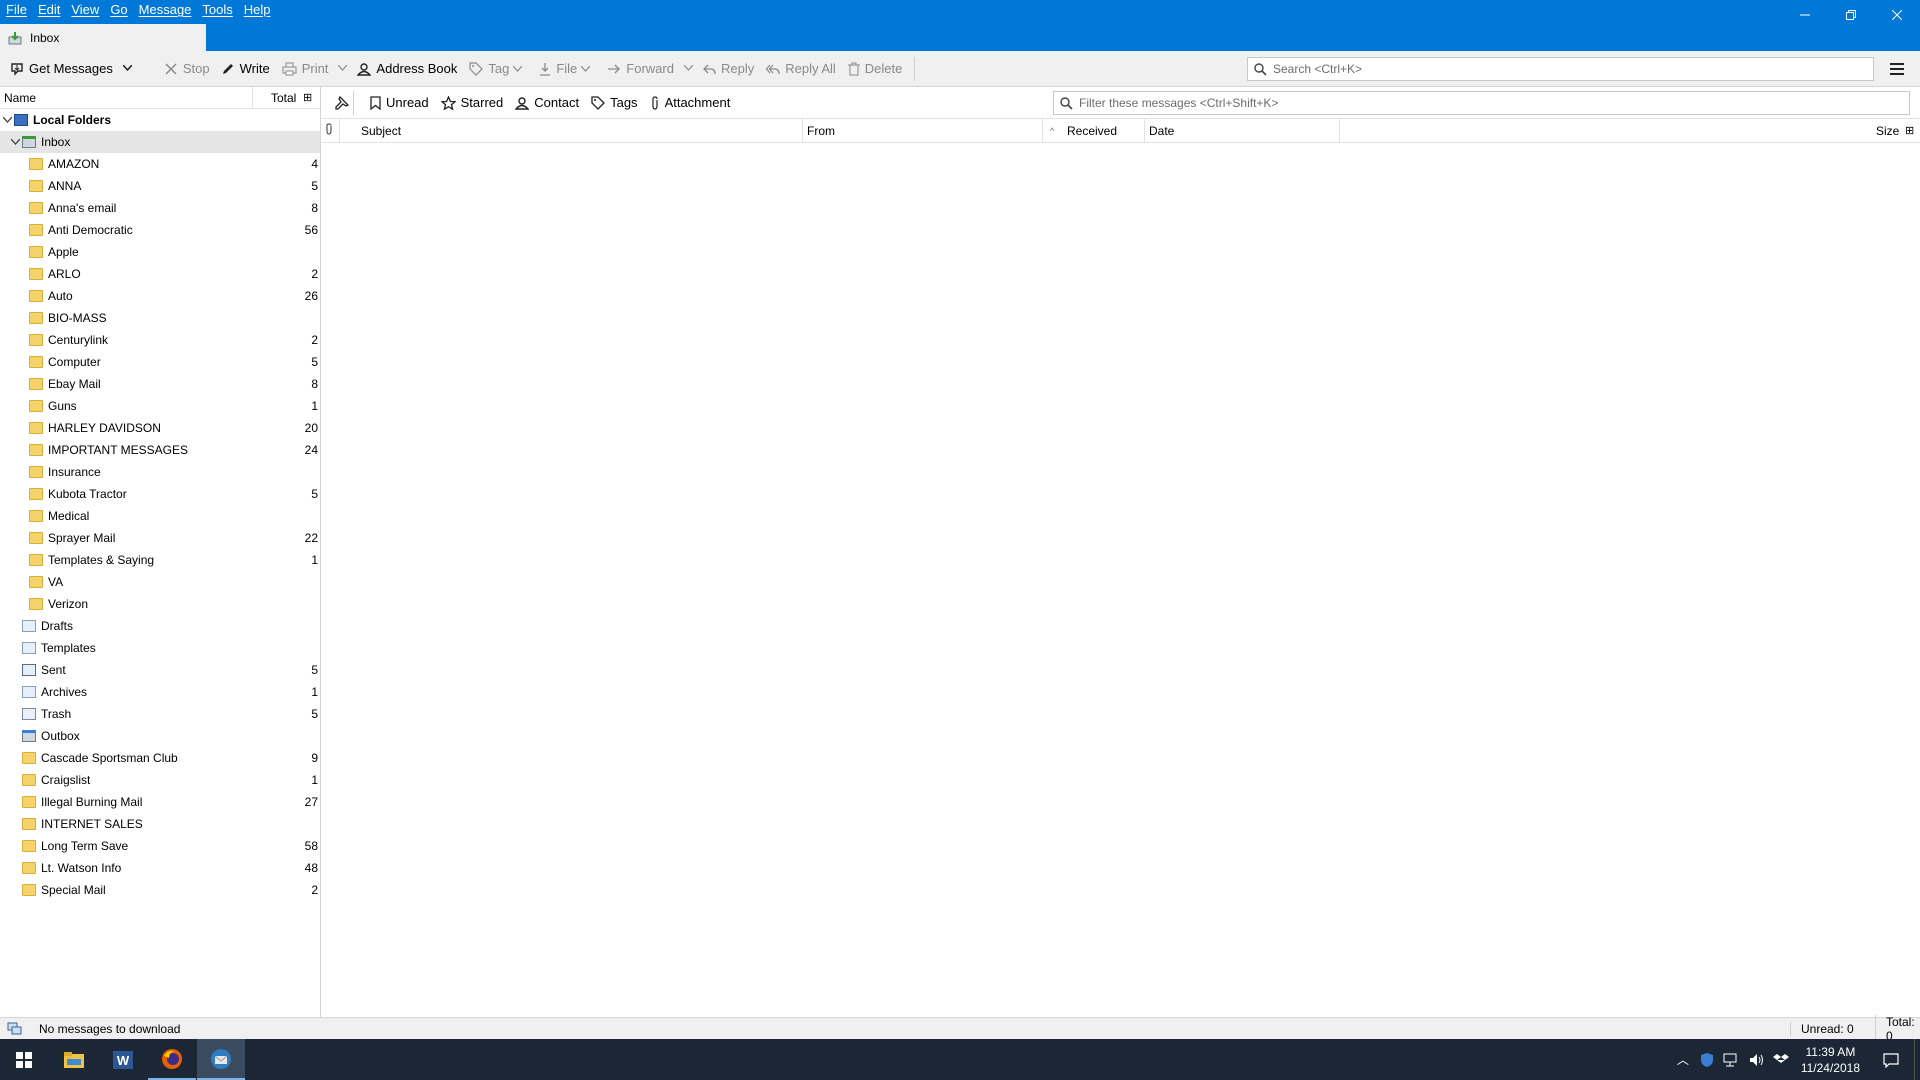  I want to click on chevron-up-icon: ︿, so click(1683, 1059).